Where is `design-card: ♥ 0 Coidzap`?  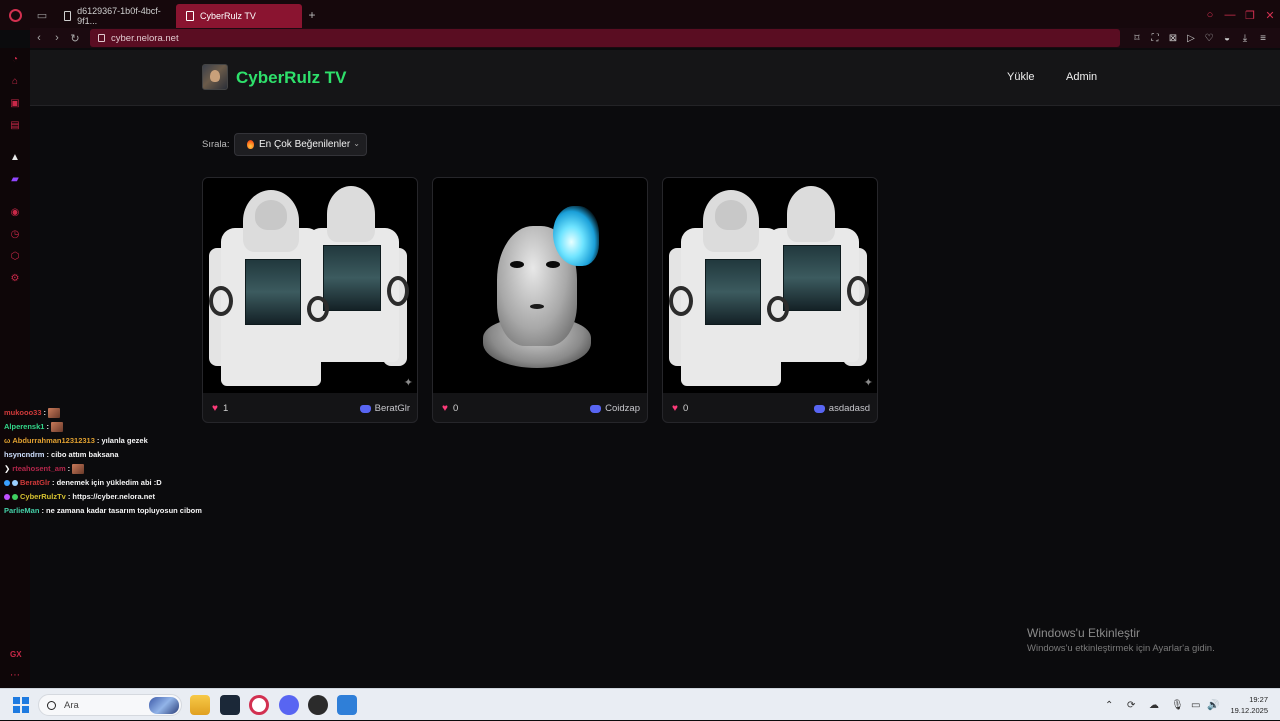 design-card: ♥ 0 Coidzap is located at coordinates (540, 300).